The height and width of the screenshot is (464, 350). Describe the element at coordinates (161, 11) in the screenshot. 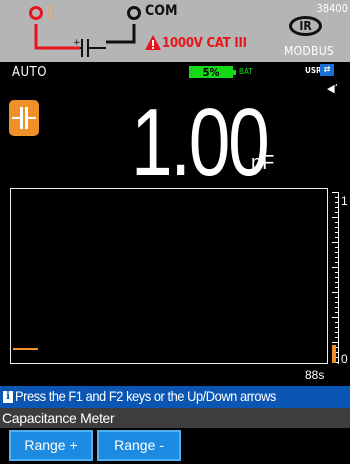

I see `com-terminal-label: COM` at that location.